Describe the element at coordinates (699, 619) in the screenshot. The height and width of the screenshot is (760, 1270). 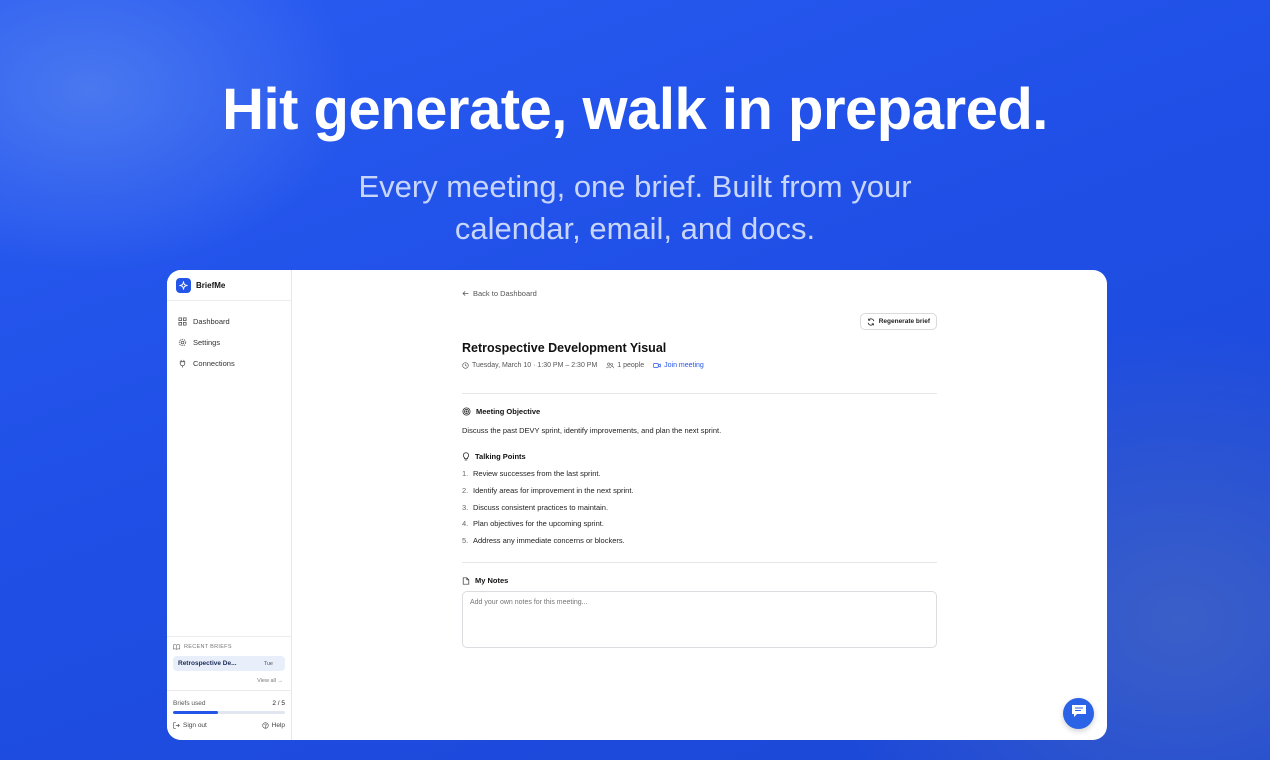
I see `notes-input` at that location.